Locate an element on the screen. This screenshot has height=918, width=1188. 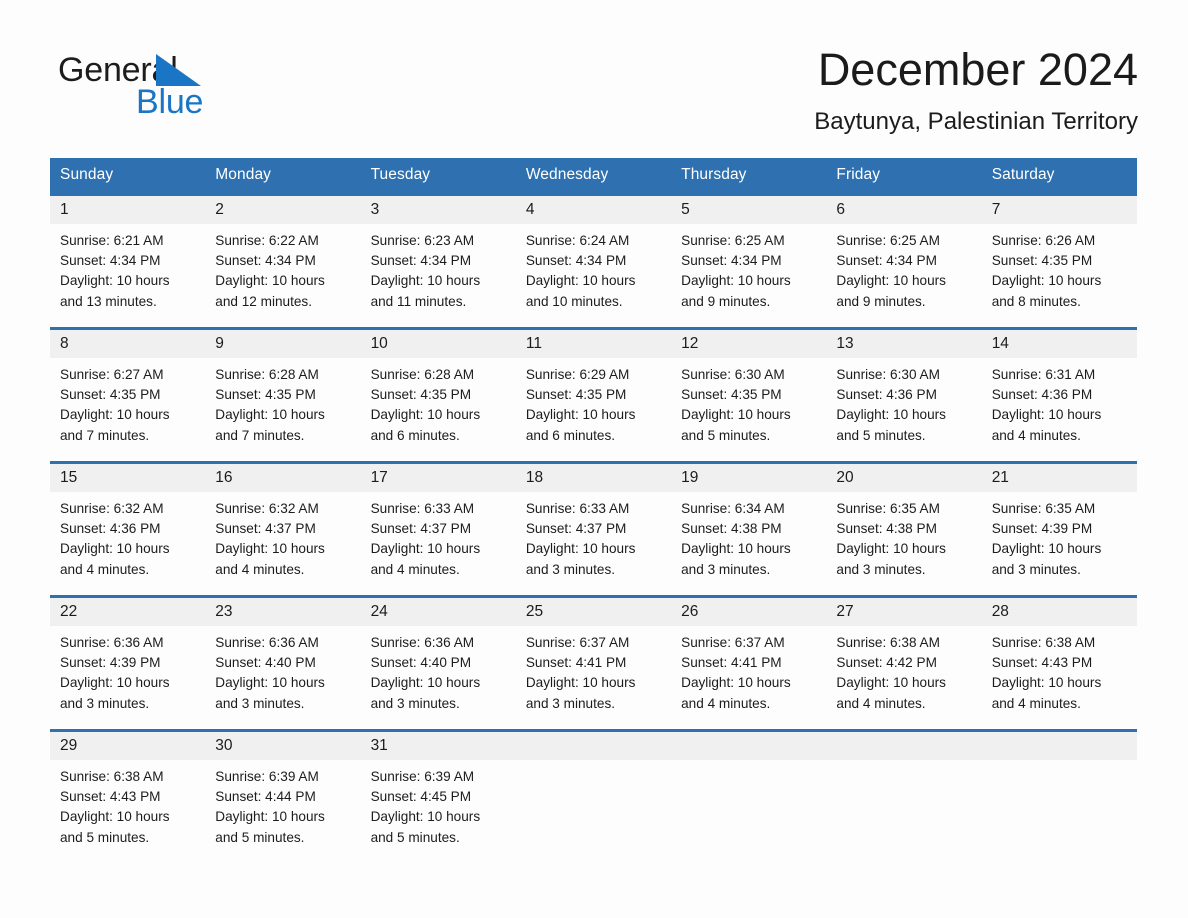
daylight-text-line2: and 11 minutes. is located at coordinates (418, 301).